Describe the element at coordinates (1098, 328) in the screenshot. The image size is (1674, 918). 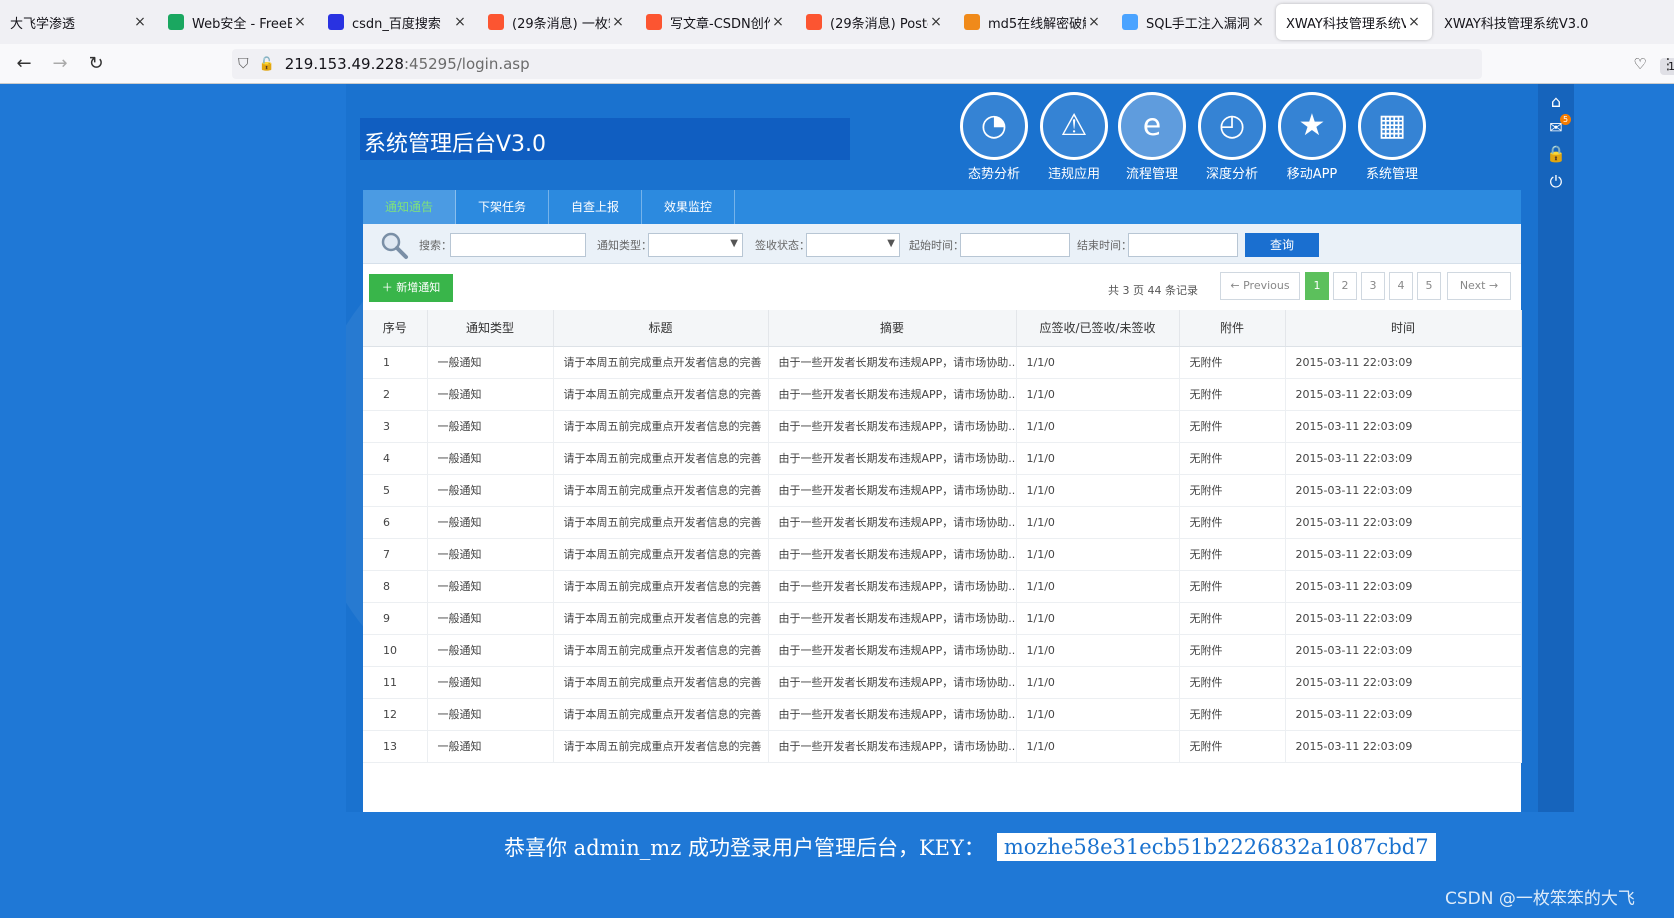
I see `column-header: 应签收/已签收/未签收` at that location.